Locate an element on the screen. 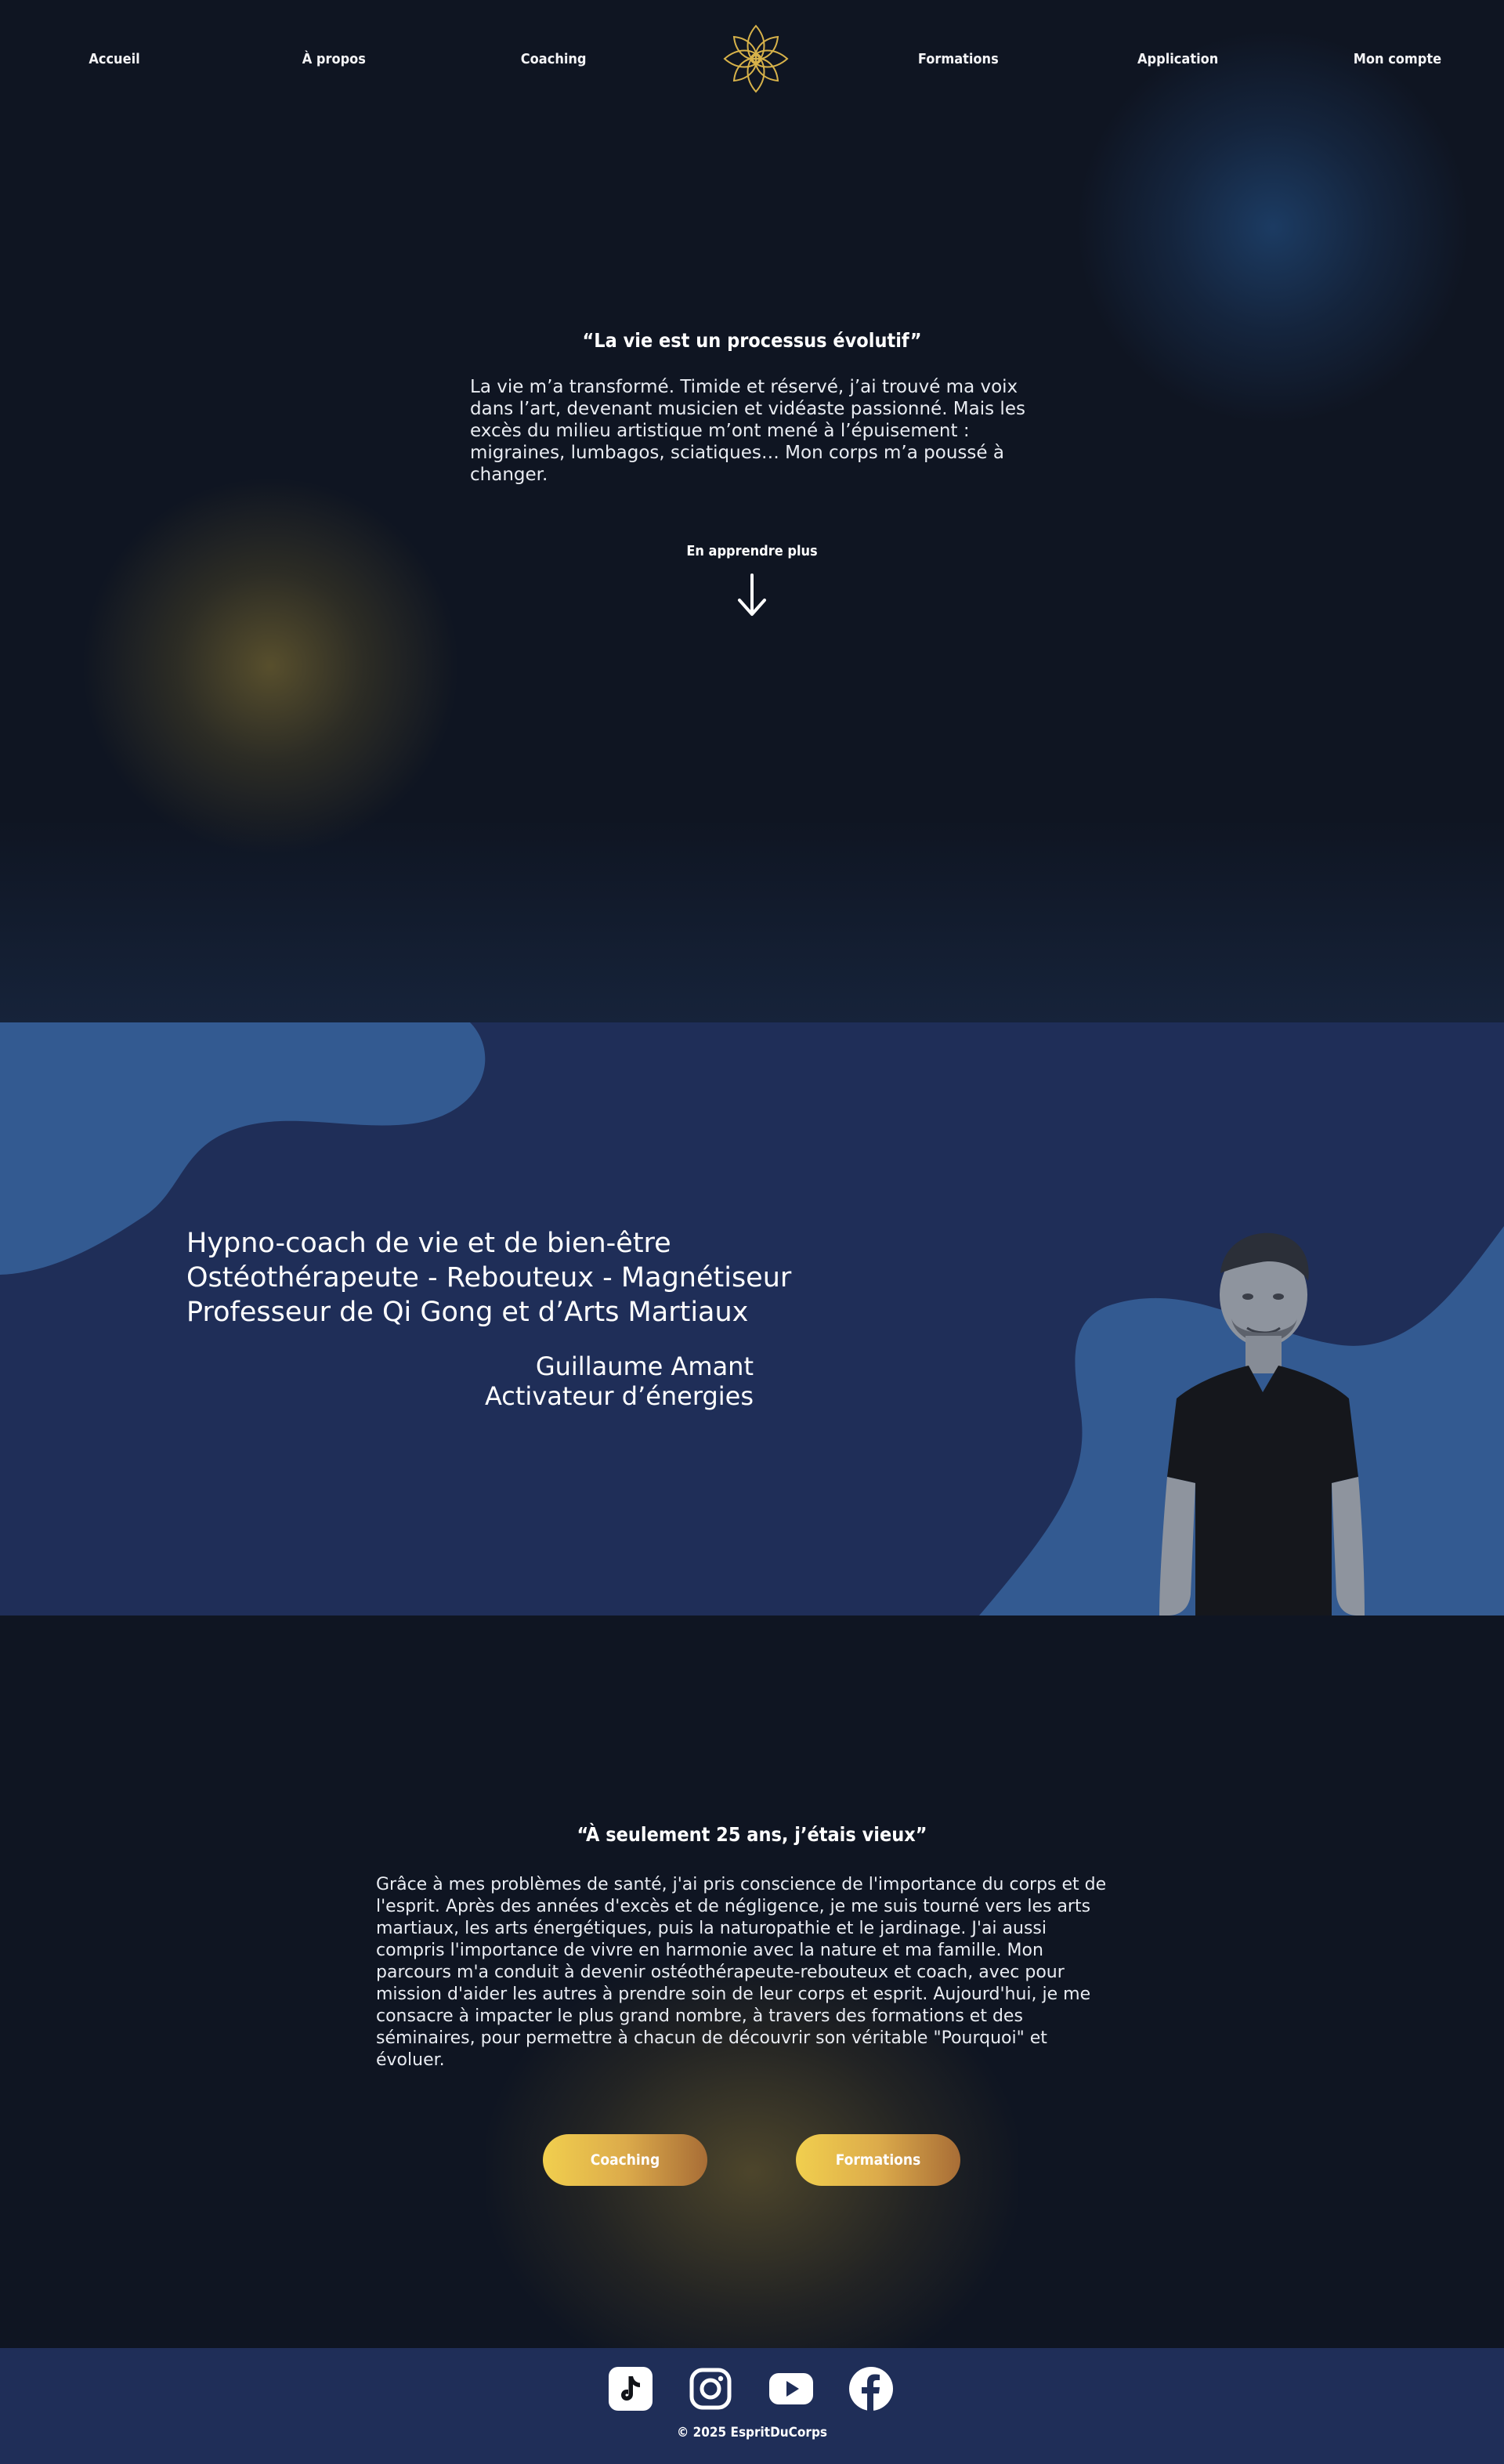 The width and height of the screenshot is (1504, 2464). instagram-icon is located at coordinates (711, 2388).